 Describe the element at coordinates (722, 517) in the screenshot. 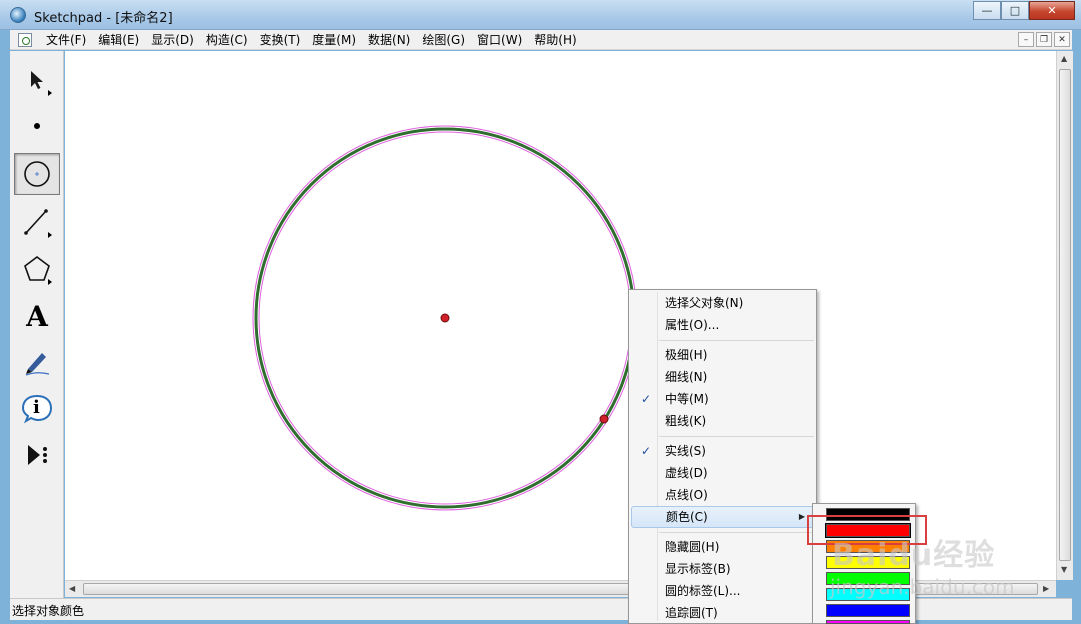

I see `menu-item-color: 颜色(C) ▶` at that location.